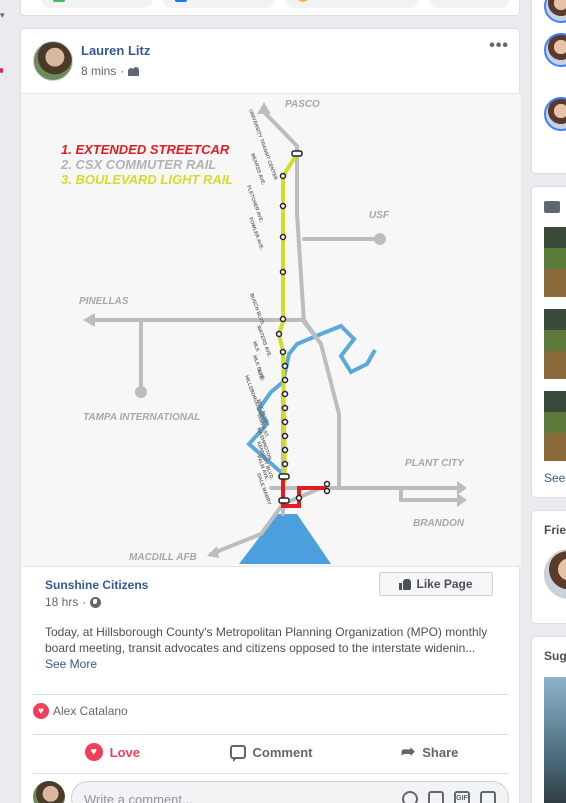 This screenshot has height=803, width=566. Describe the element at coordinates (444, 584) in the screenshot. I see `like-page-label: Like Page` at that location.